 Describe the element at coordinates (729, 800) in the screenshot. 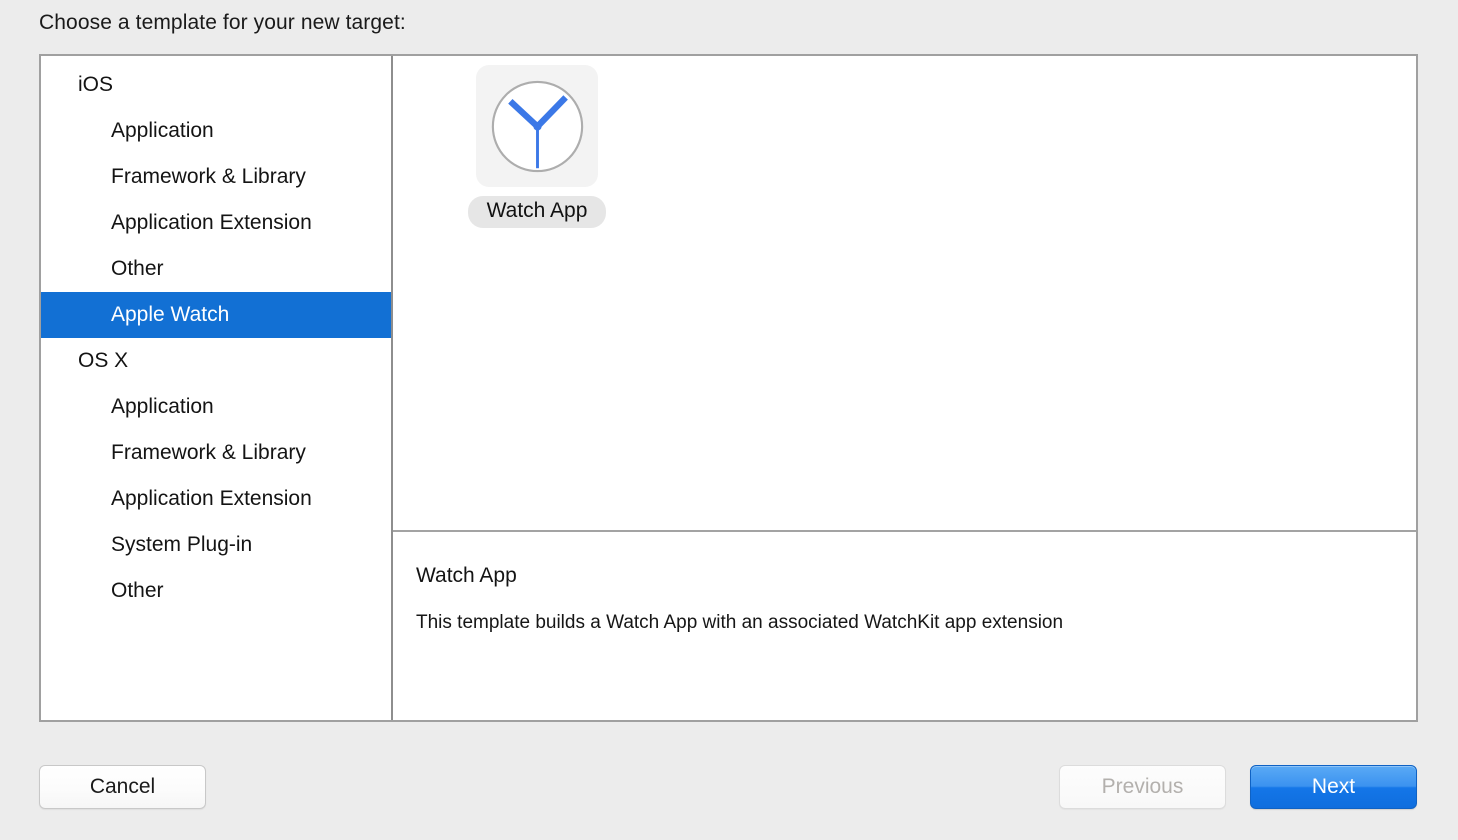

I see `dialog-footer: Cancel Previous Next` at that location.